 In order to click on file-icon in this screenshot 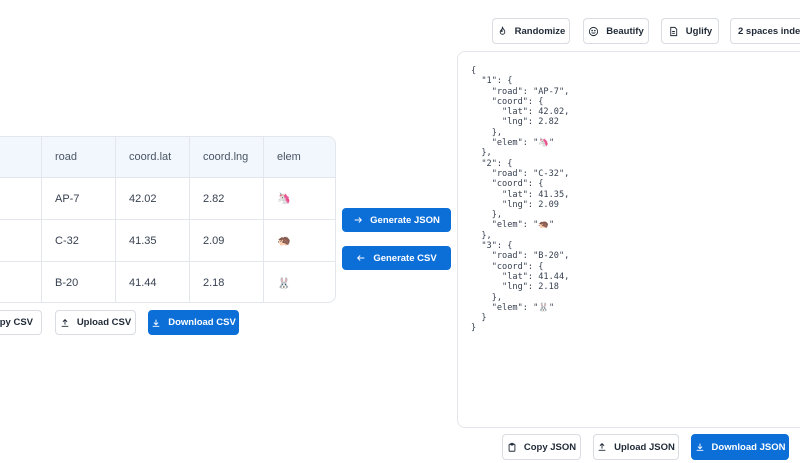, I will do `click(673, 31)`.